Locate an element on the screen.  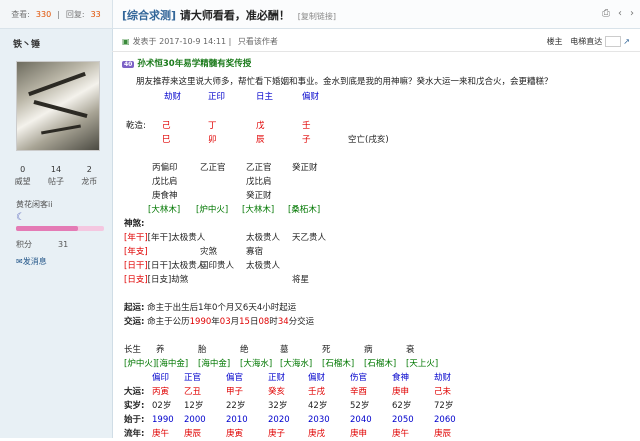
dayun-cell: 偏财 is located at coordinates (317, 378).